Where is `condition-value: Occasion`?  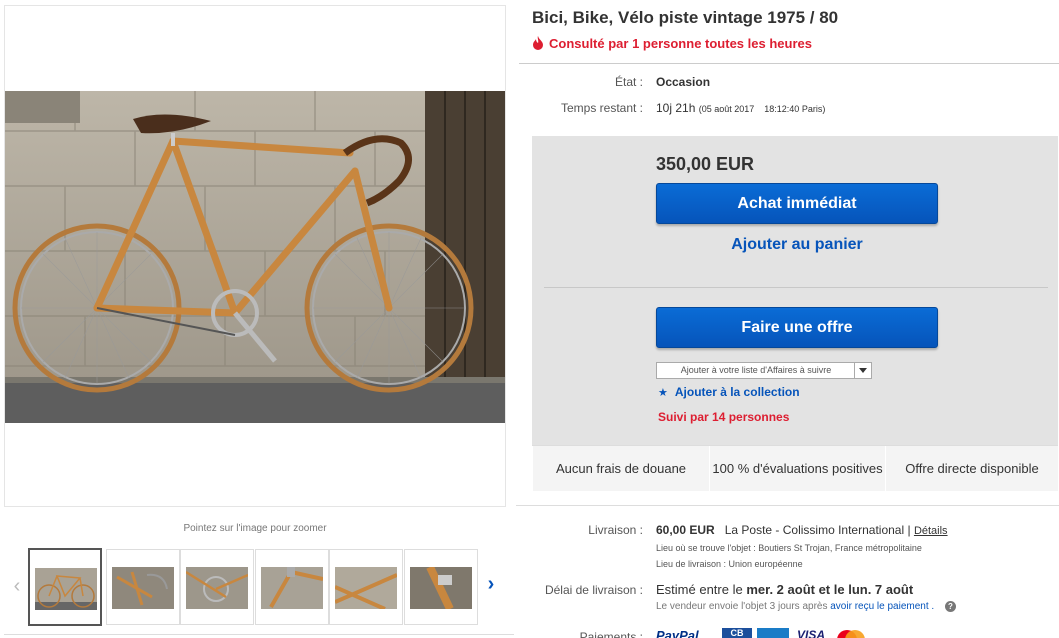
condition-value: Occasion is located at coordinates (683, 82).